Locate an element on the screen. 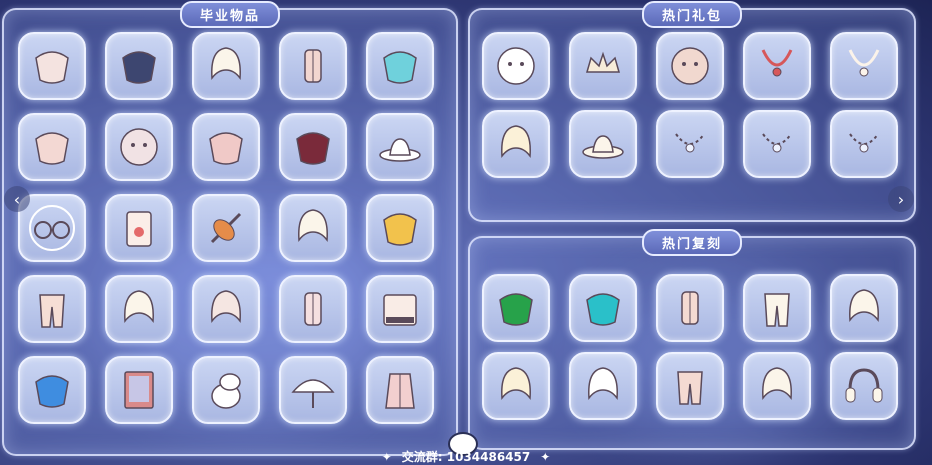 This screenshot has width=932, height=465. scarf-icon is located at coordinates (690, 143).